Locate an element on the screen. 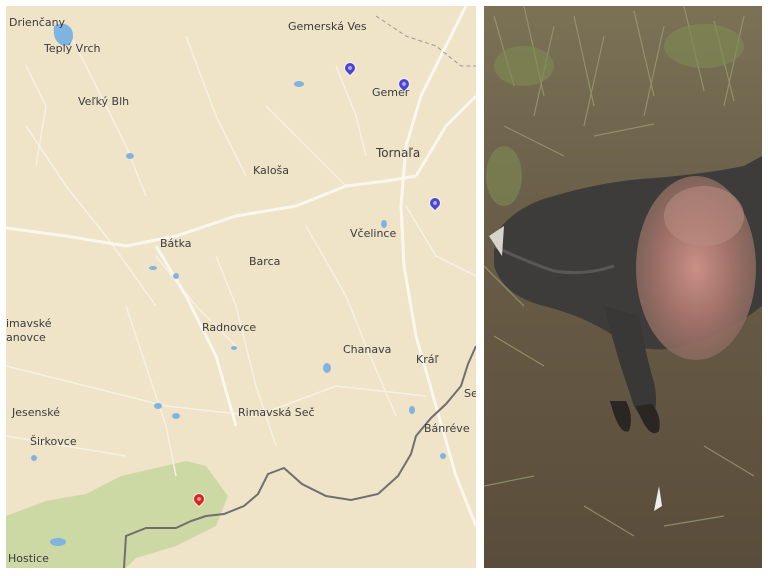  place-label: Hostice is located at coordinates (28, 558).